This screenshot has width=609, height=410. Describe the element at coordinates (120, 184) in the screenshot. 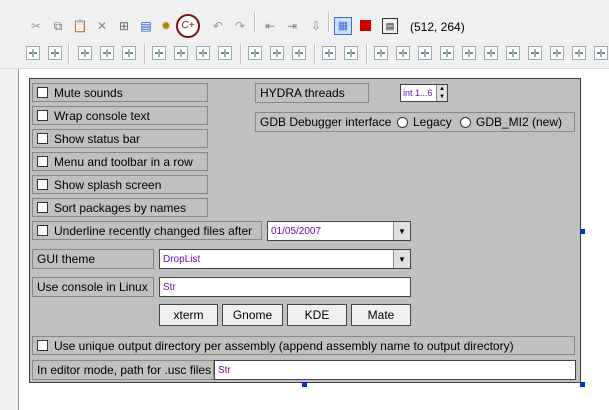

I see `show-splash-checkbox: Show splash screen` at that location.